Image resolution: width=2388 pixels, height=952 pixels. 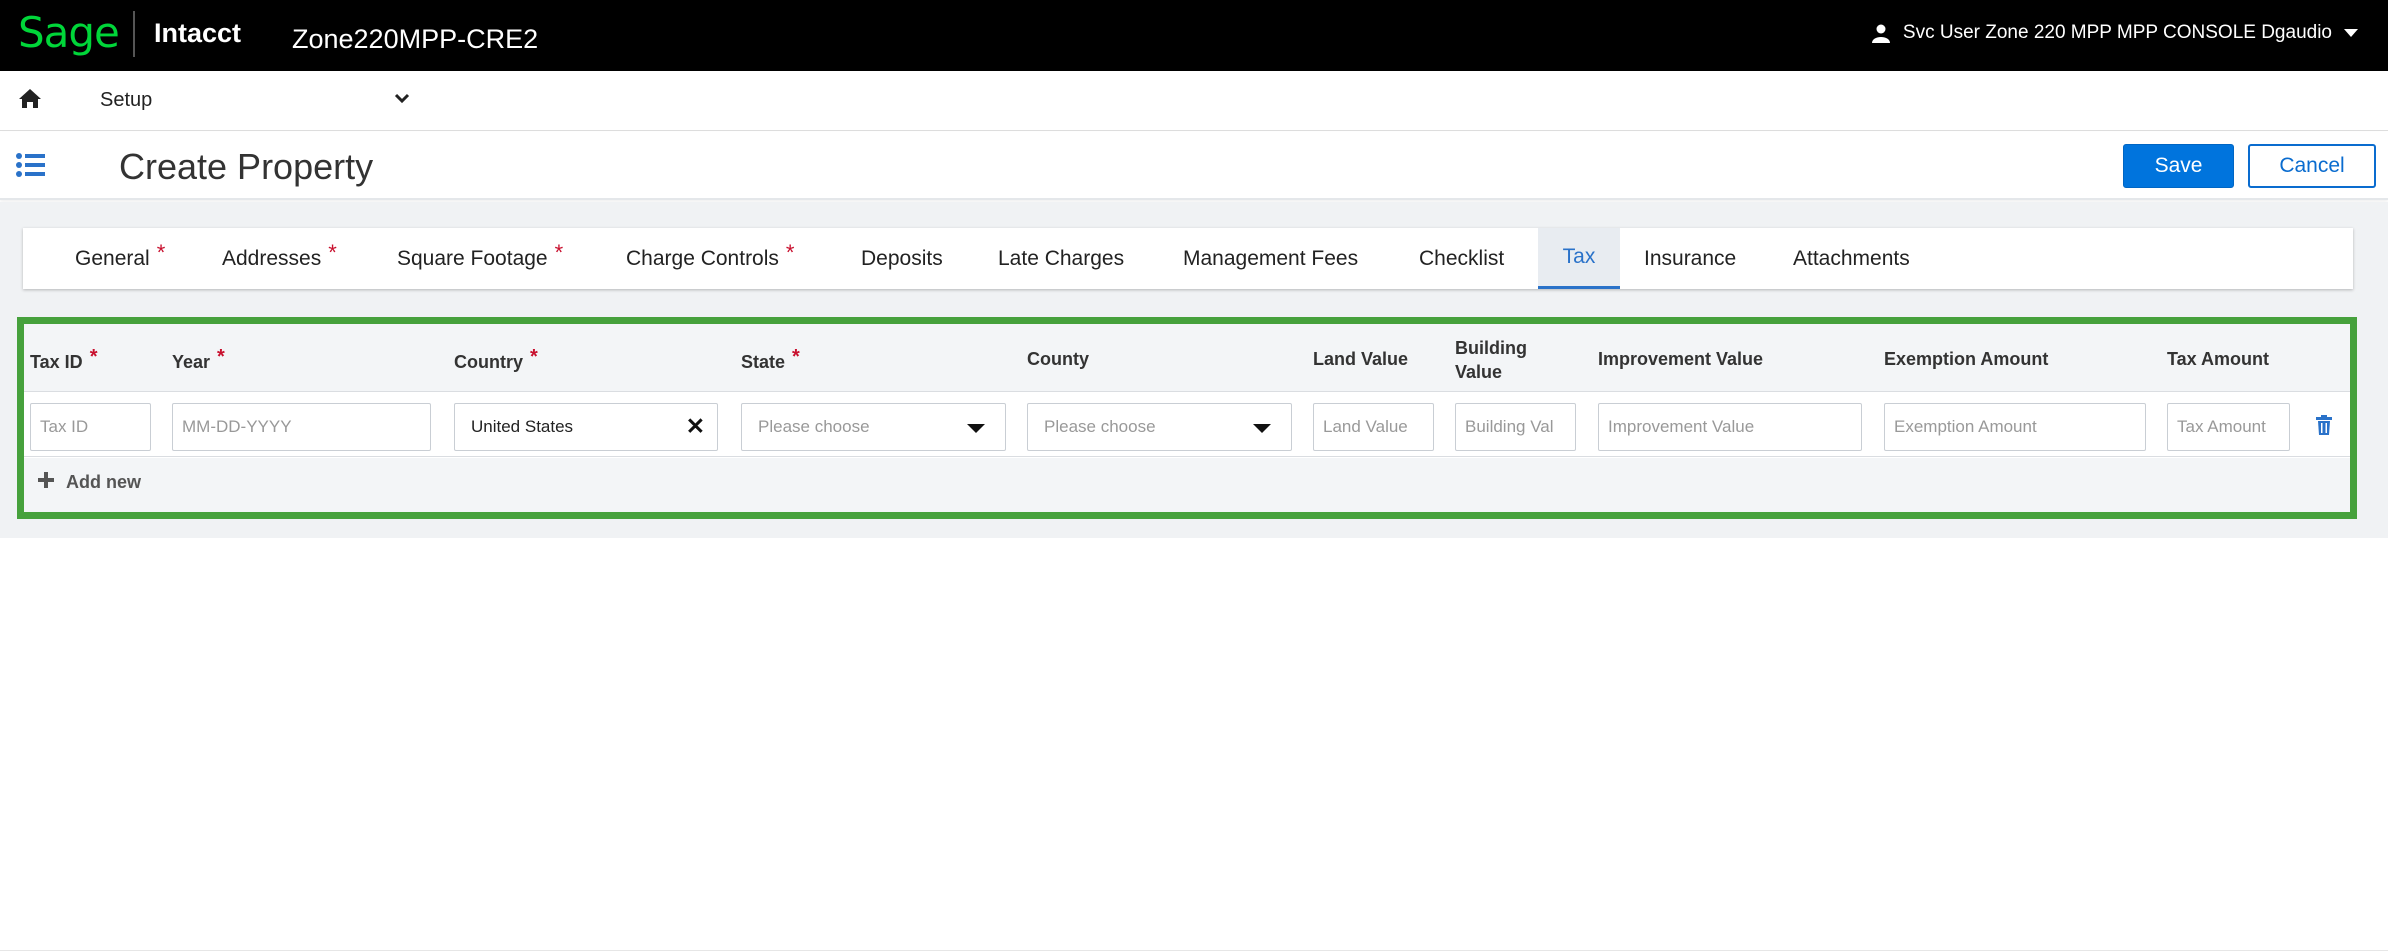 I want to click on tab-label: Deposits, so click(x=902, y=258).